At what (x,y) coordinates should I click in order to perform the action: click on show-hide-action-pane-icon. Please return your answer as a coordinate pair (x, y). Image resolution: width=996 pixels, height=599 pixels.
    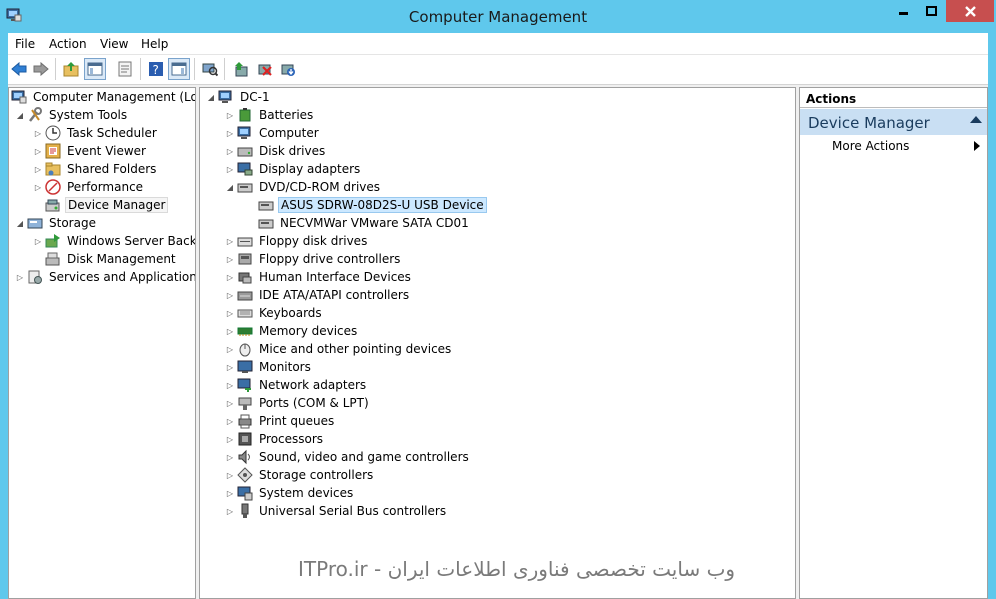
    Looking at the image, I should click on (179, 69).